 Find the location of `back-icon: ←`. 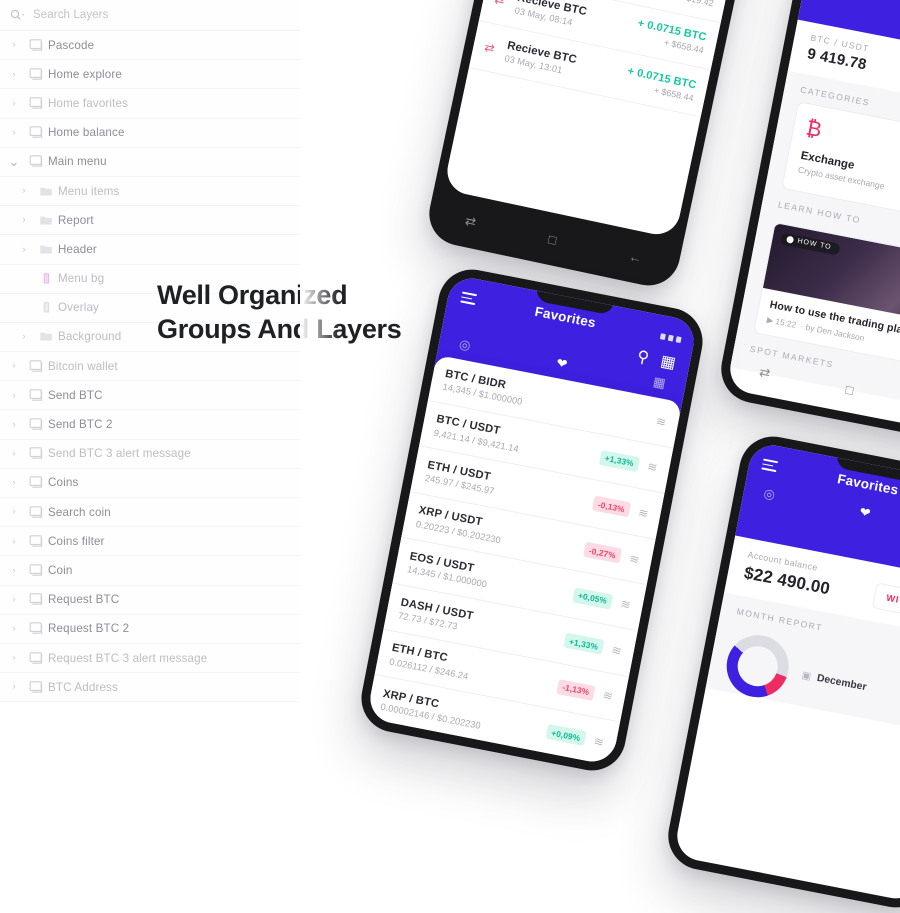

back-icon: ← is located at coordinates (636, 256).